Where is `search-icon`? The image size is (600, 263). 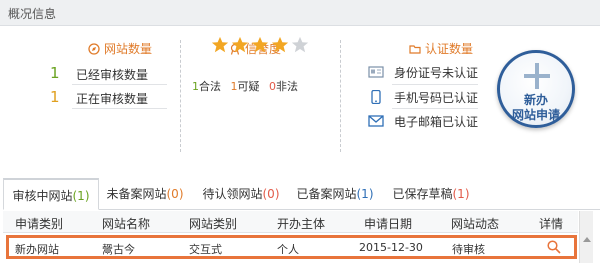
search-icon is located at coordinates (554, 247).